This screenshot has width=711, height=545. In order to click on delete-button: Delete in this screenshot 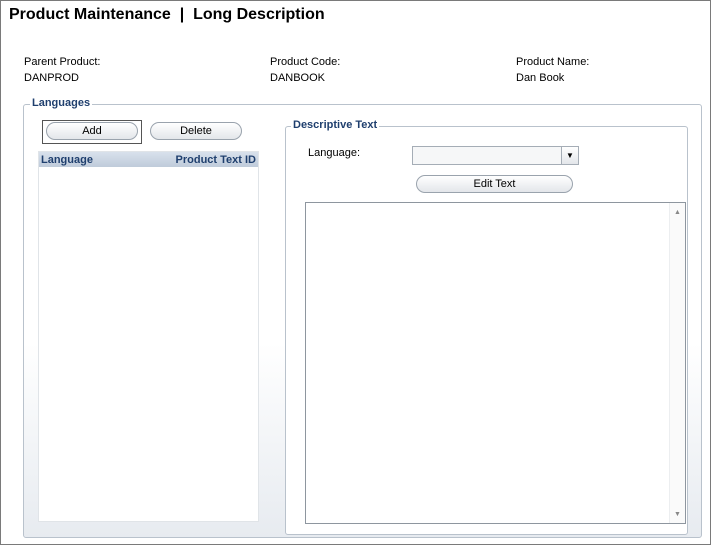, I will do `click(196, 131)`.